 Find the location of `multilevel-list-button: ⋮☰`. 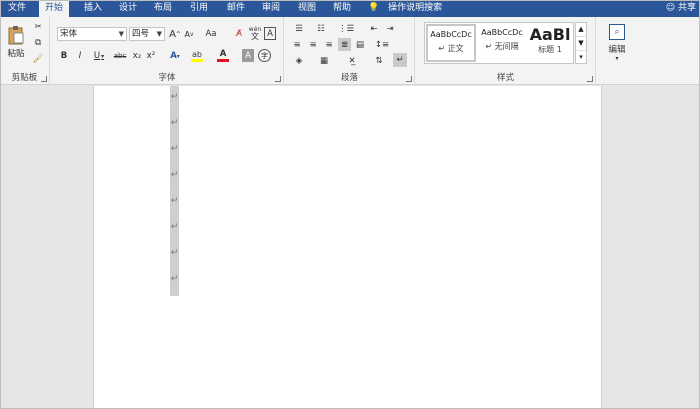

multilevel-list-button: ⋮☰ is located at coordinates (346, 29).